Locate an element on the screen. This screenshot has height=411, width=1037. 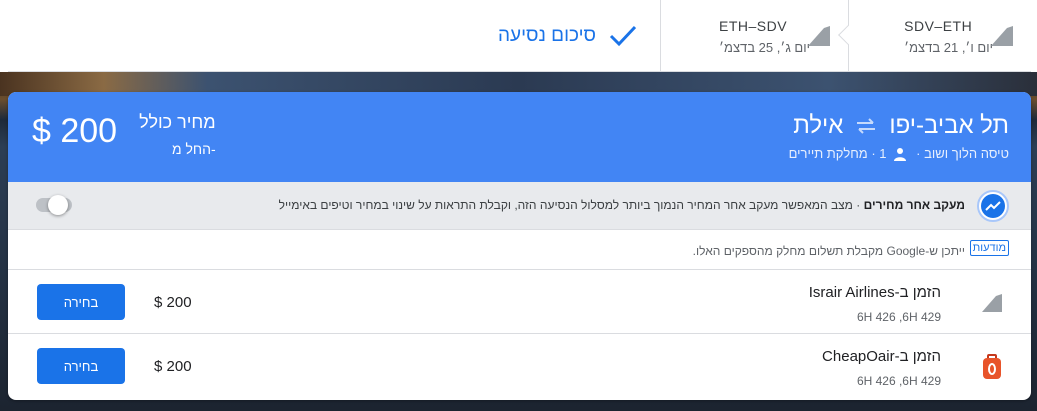
price-block: $ 200 מחיר כולל החל מ- is located at coordinates (124, 134).